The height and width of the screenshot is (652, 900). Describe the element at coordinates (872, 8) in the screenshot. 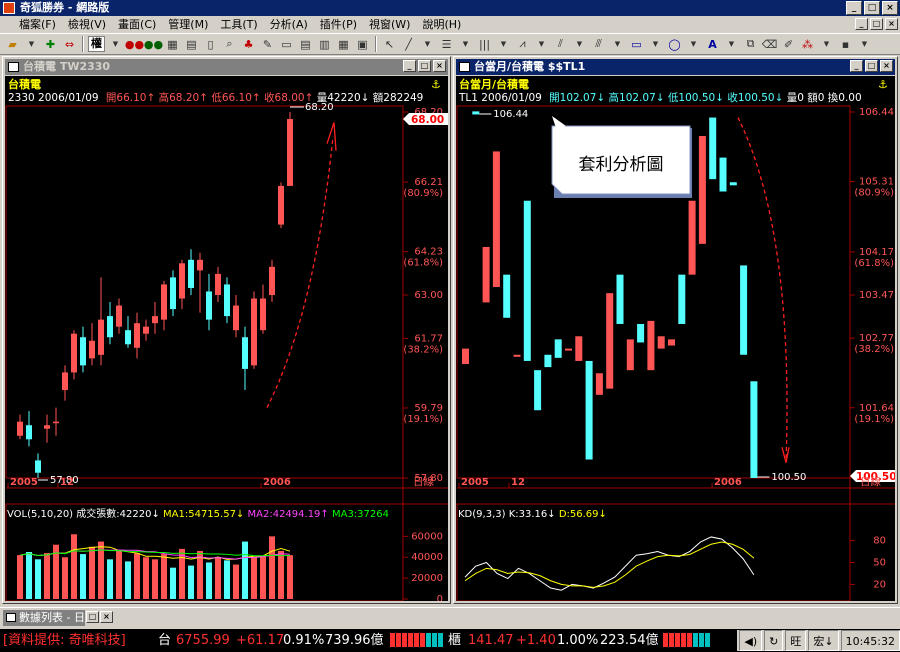

I see `maximize-button: □` at that location.